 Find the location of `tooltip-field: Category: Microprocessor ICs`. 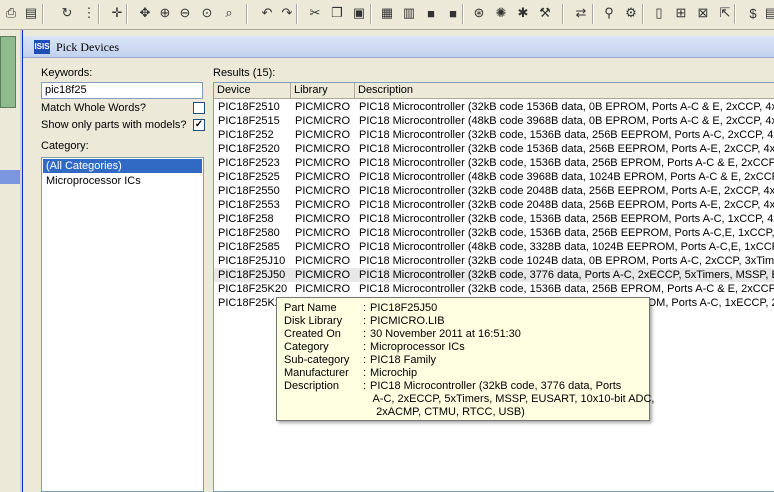

tooltip-field: Category: Microprocessor ICs is located at coordinates (463, 347).